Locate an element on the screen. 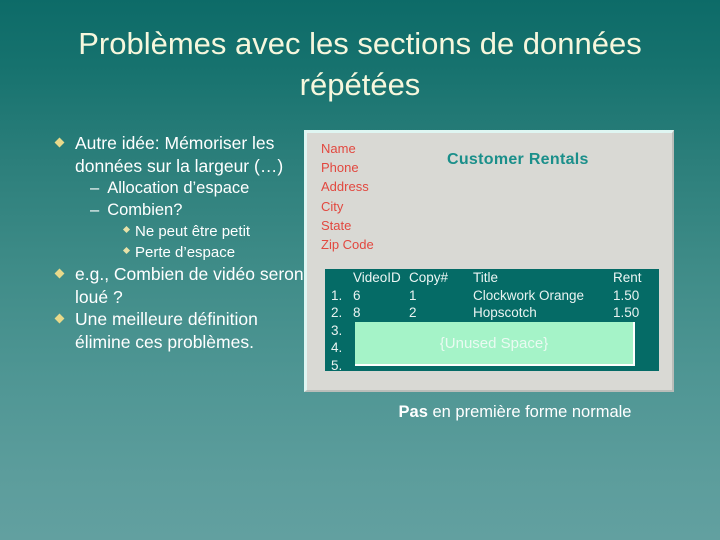  list-item-label: e.g., Combien de vidéo seront loué ? is located at coordinates (192, 285).